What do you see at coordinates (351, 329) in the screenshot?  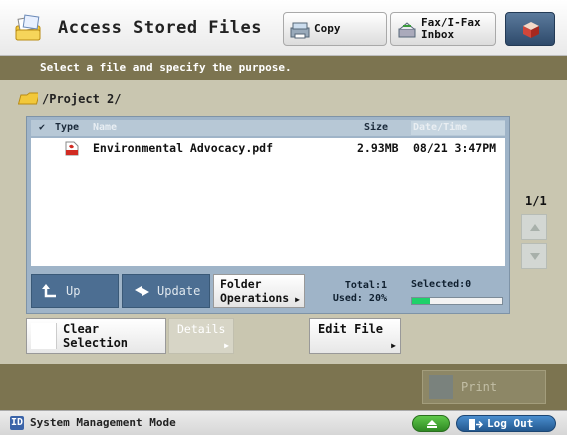 I see `edit-file-label: Edit File` at bounding box center [351, 329].